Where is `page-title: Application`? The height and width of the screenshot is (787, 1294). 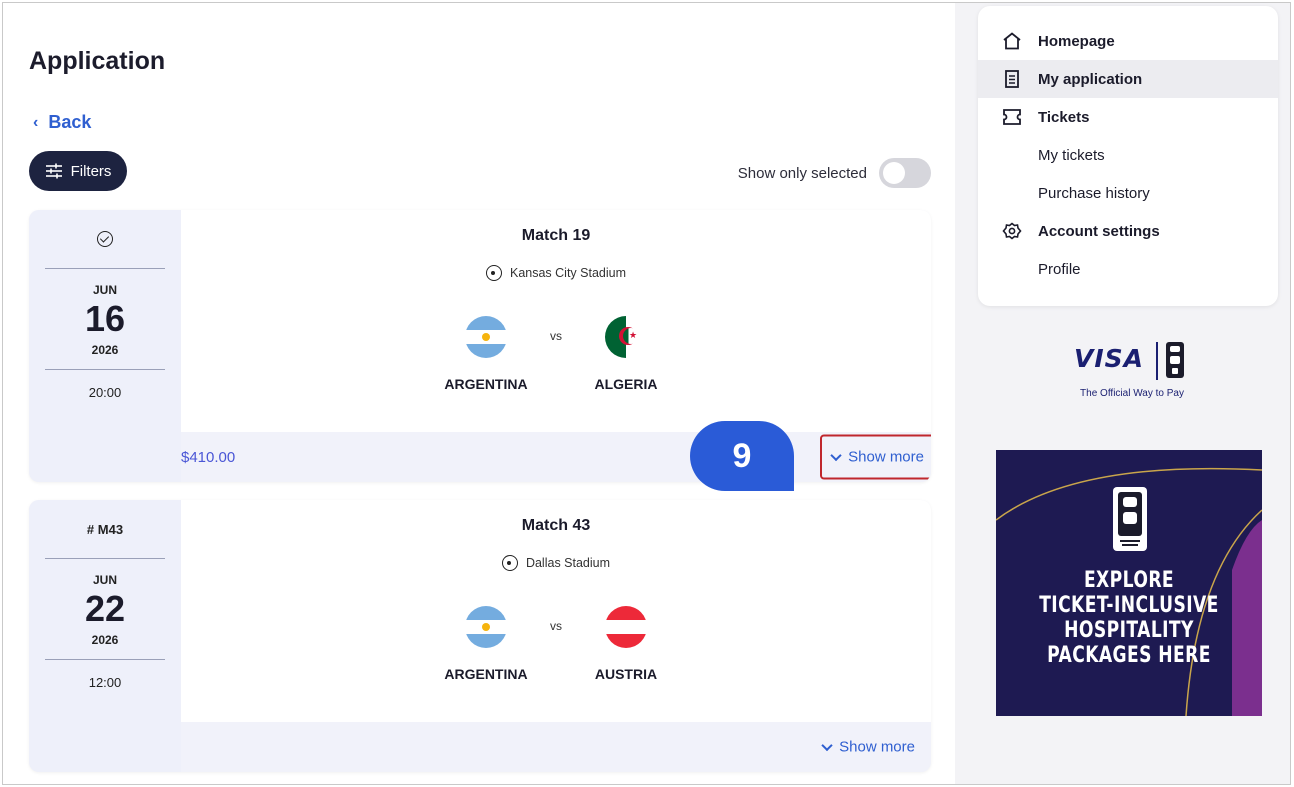
page-title: Application is located at coordinates (97, 61).